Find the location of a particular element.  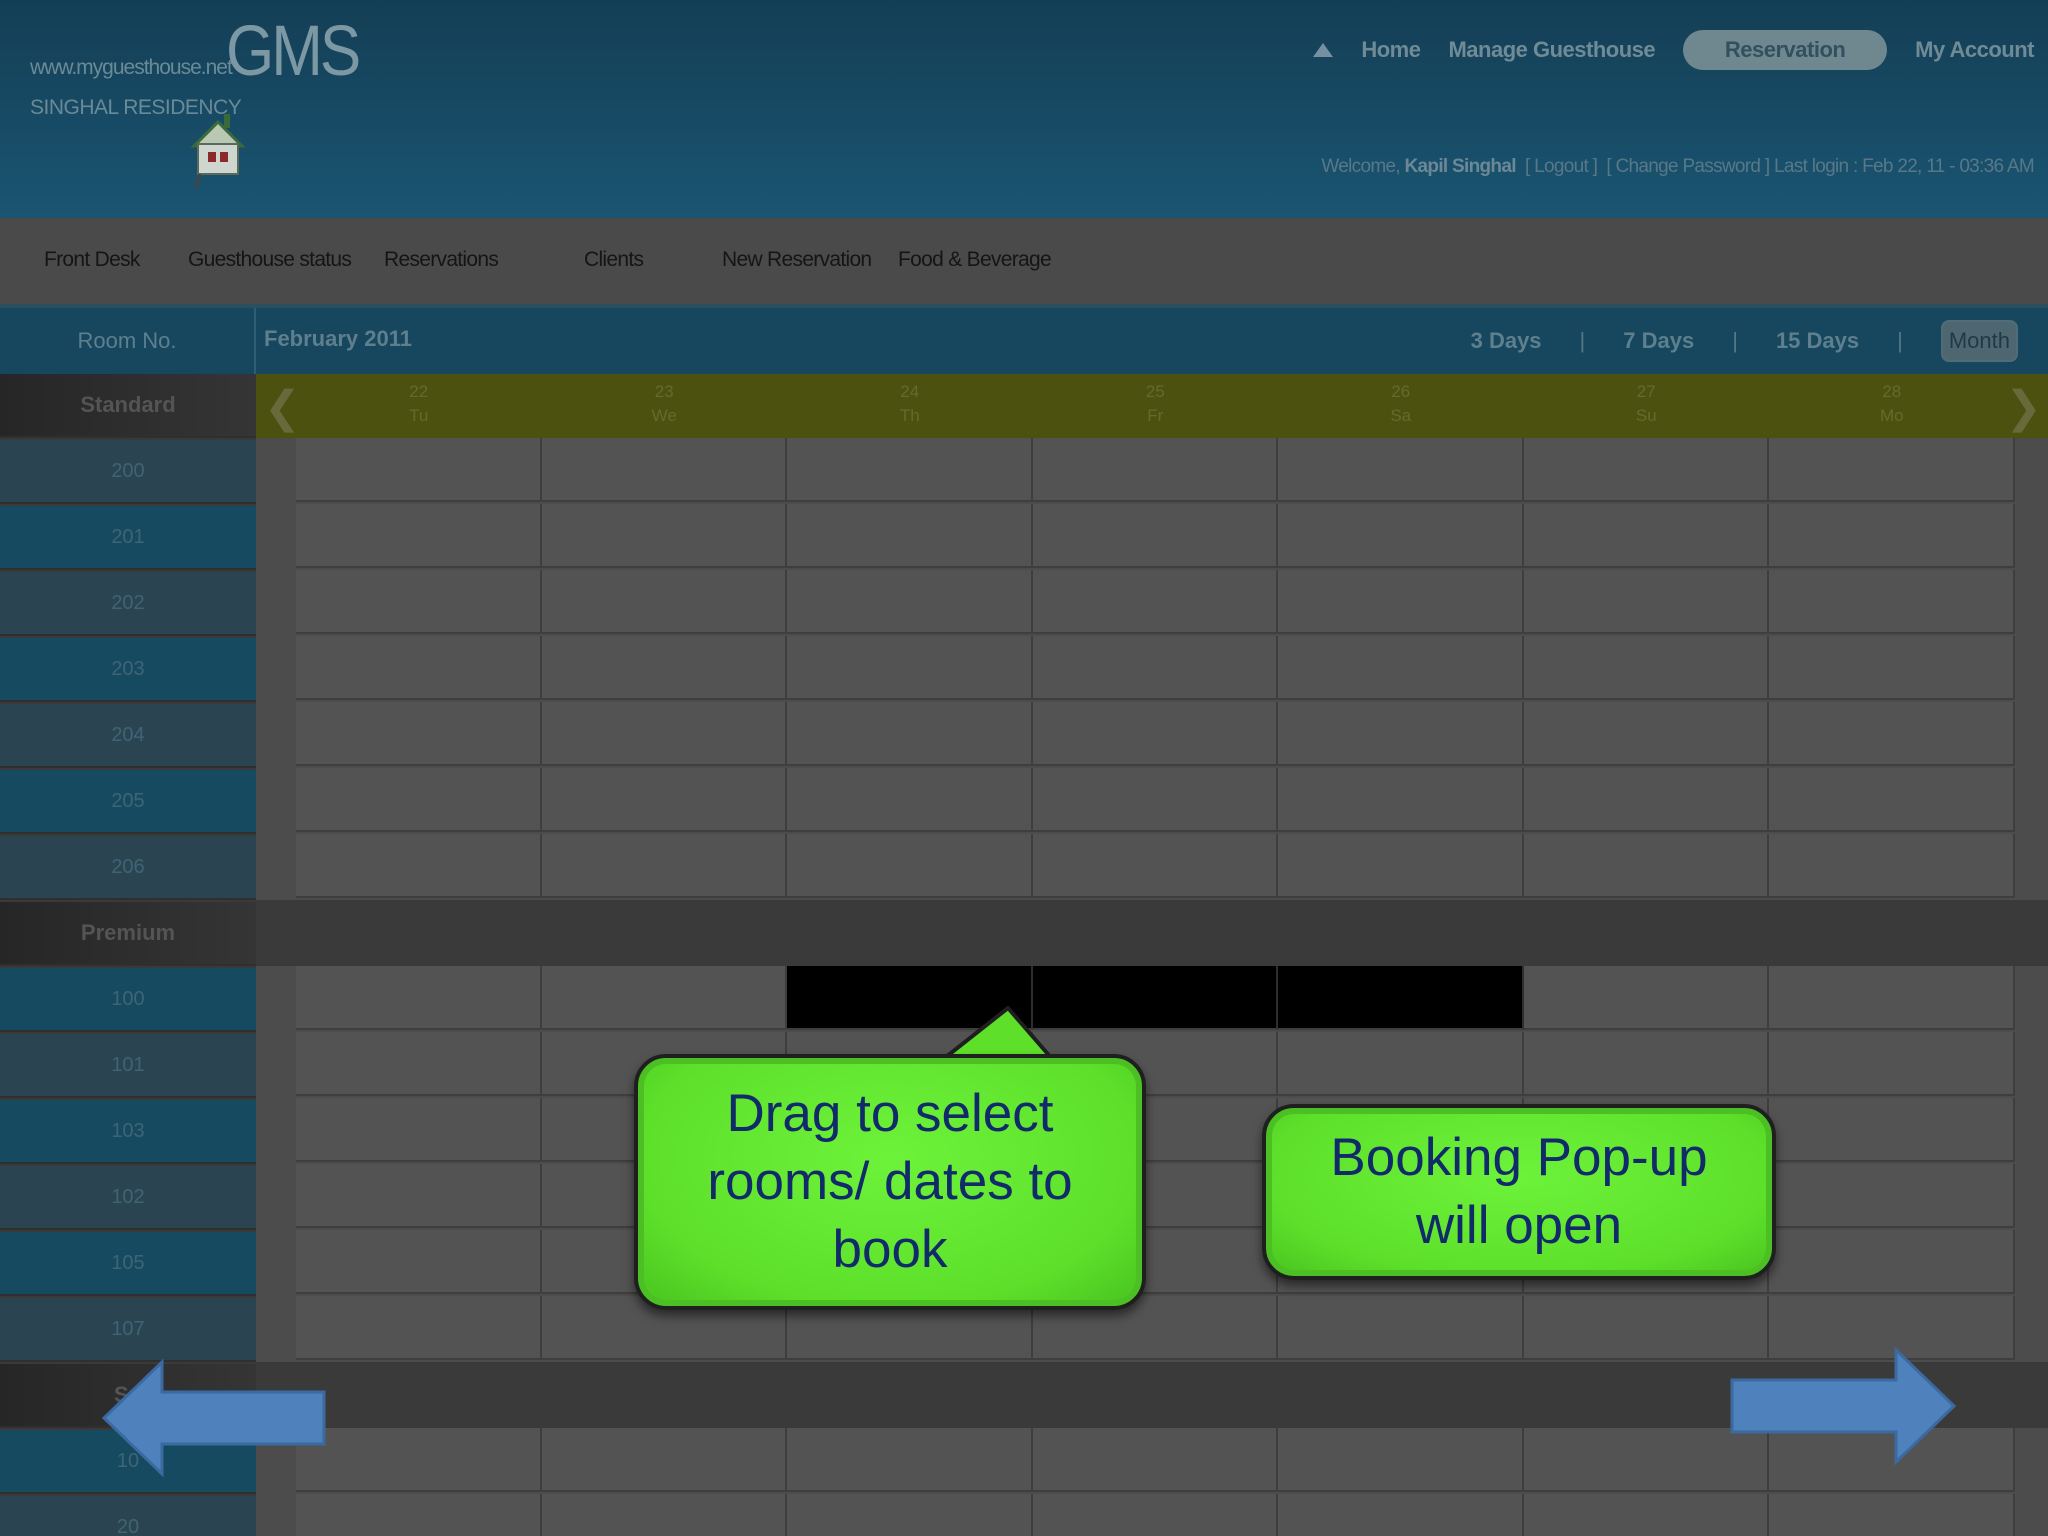

menu-clients: Clients is located at coordinates (614, 260).